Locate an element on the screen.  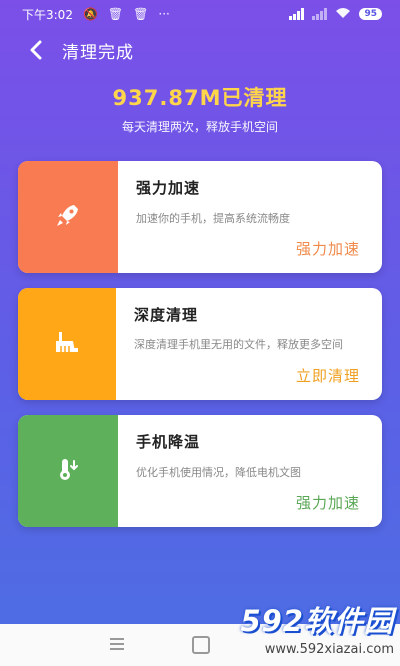
menu-icon is located at coordinates (117, 644).